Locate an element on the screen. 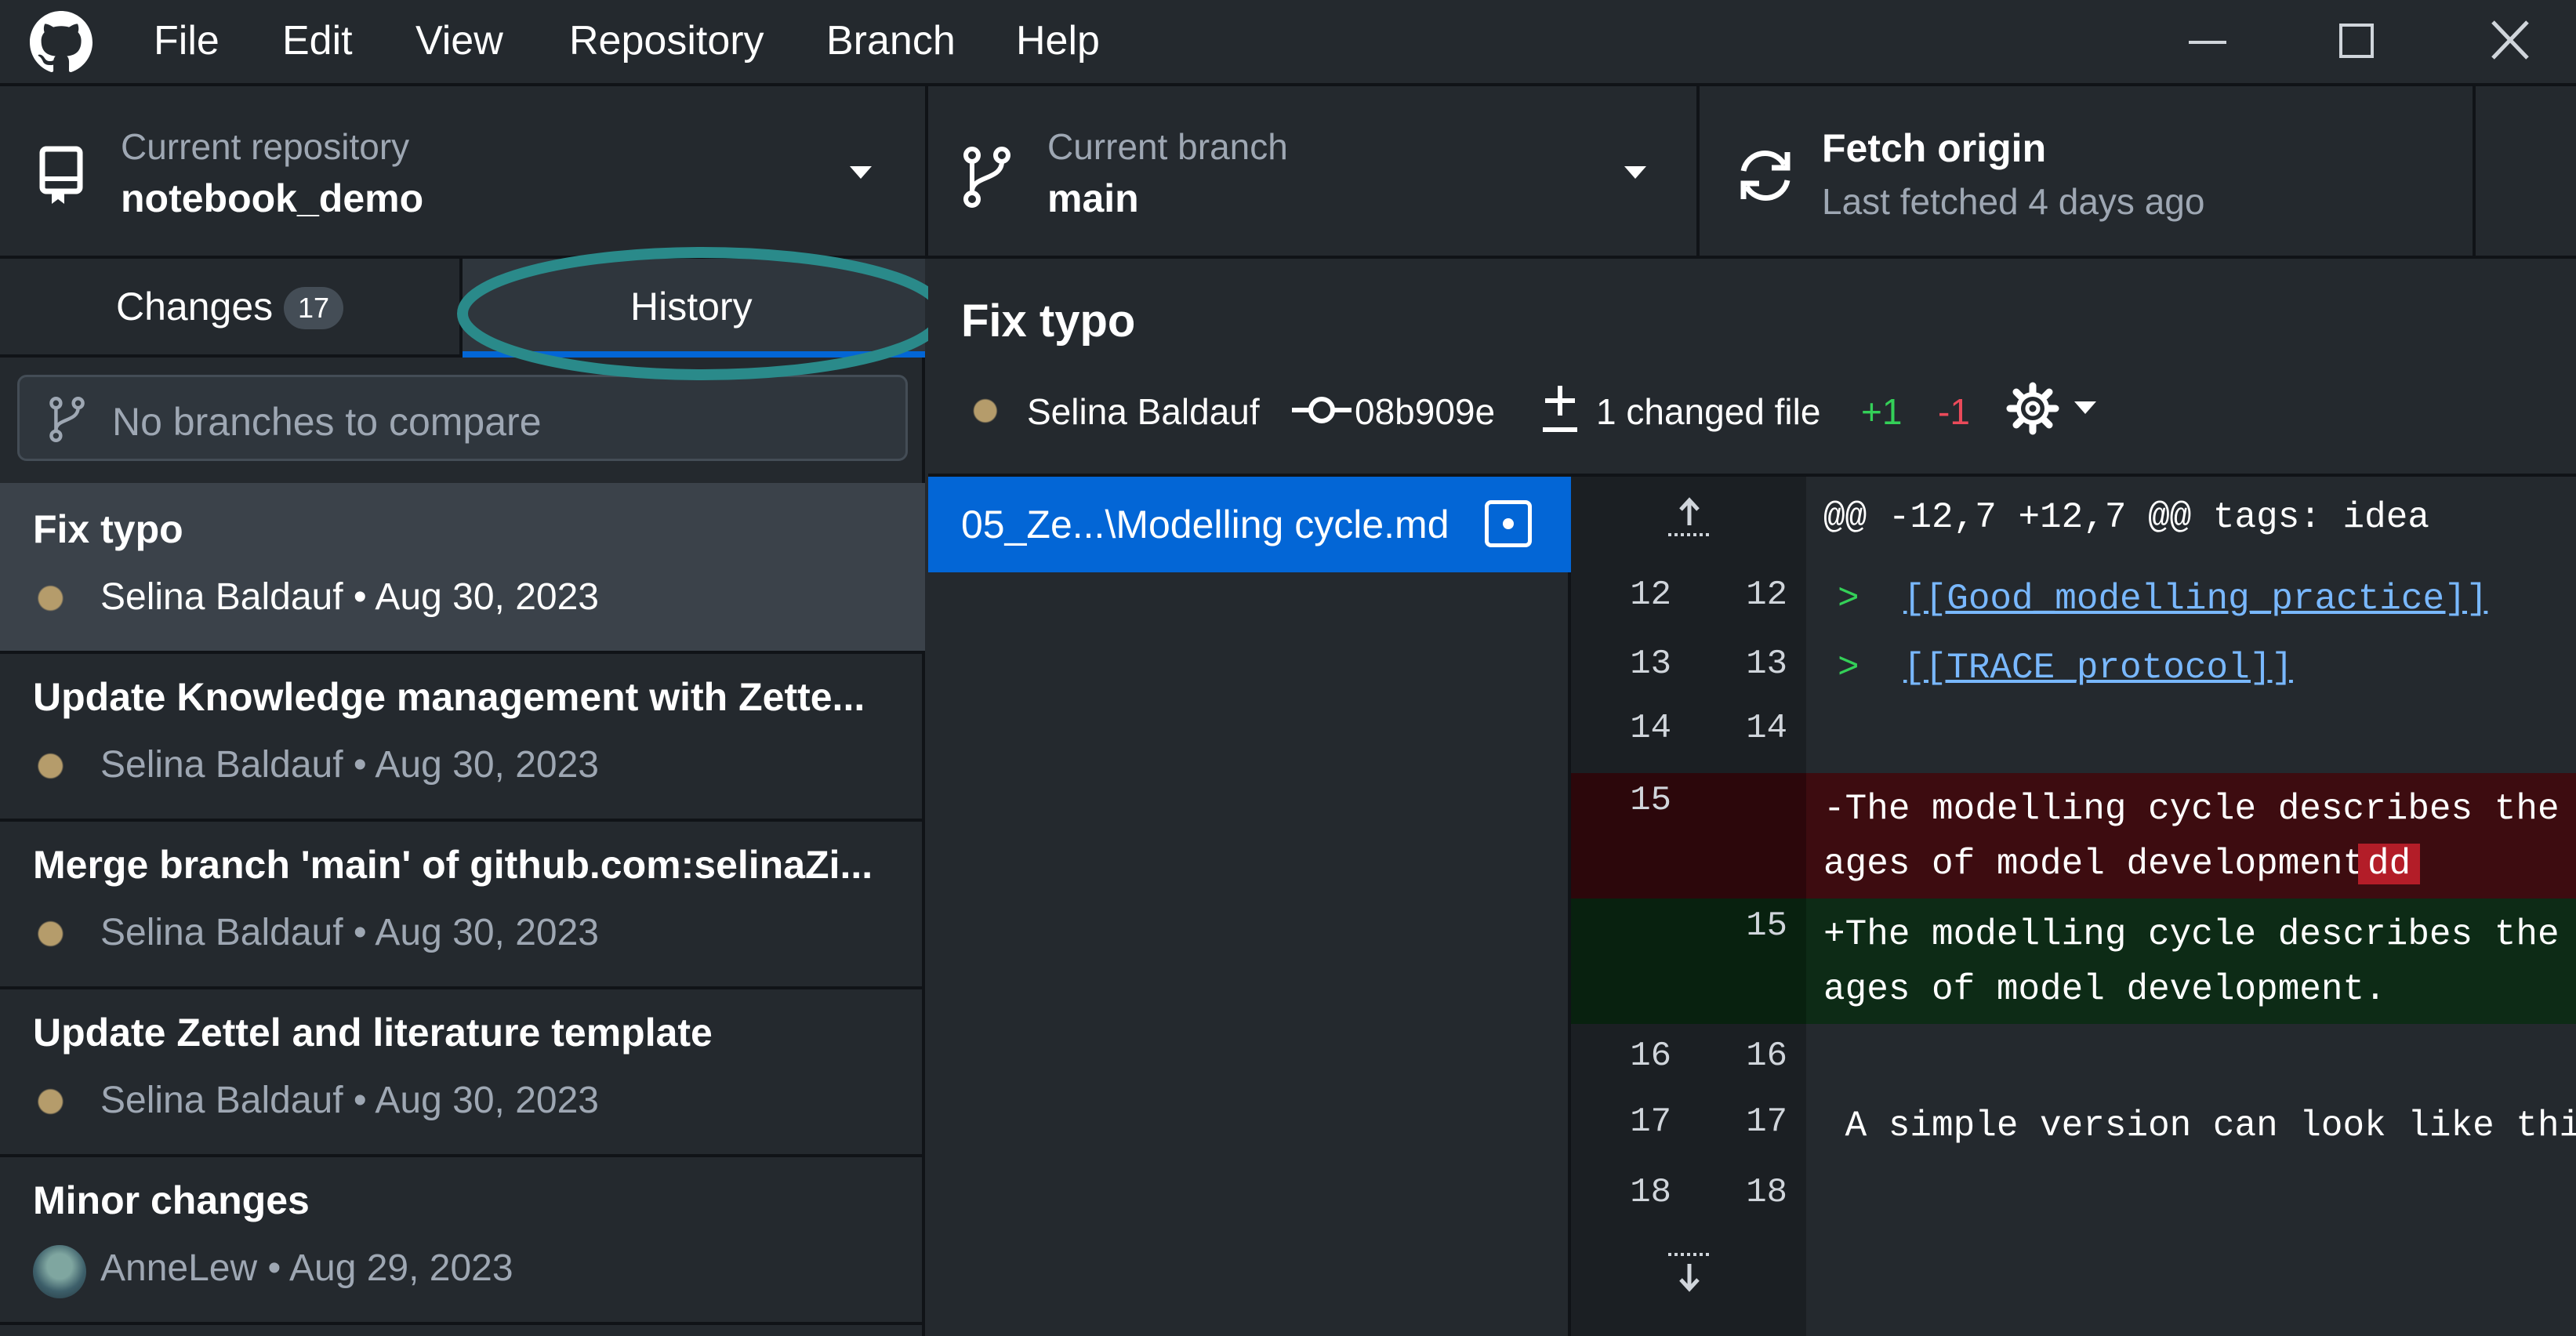 The height and width of the screenshot is (1336, 2576). maximize-button is located at coordinates (2358, 41).